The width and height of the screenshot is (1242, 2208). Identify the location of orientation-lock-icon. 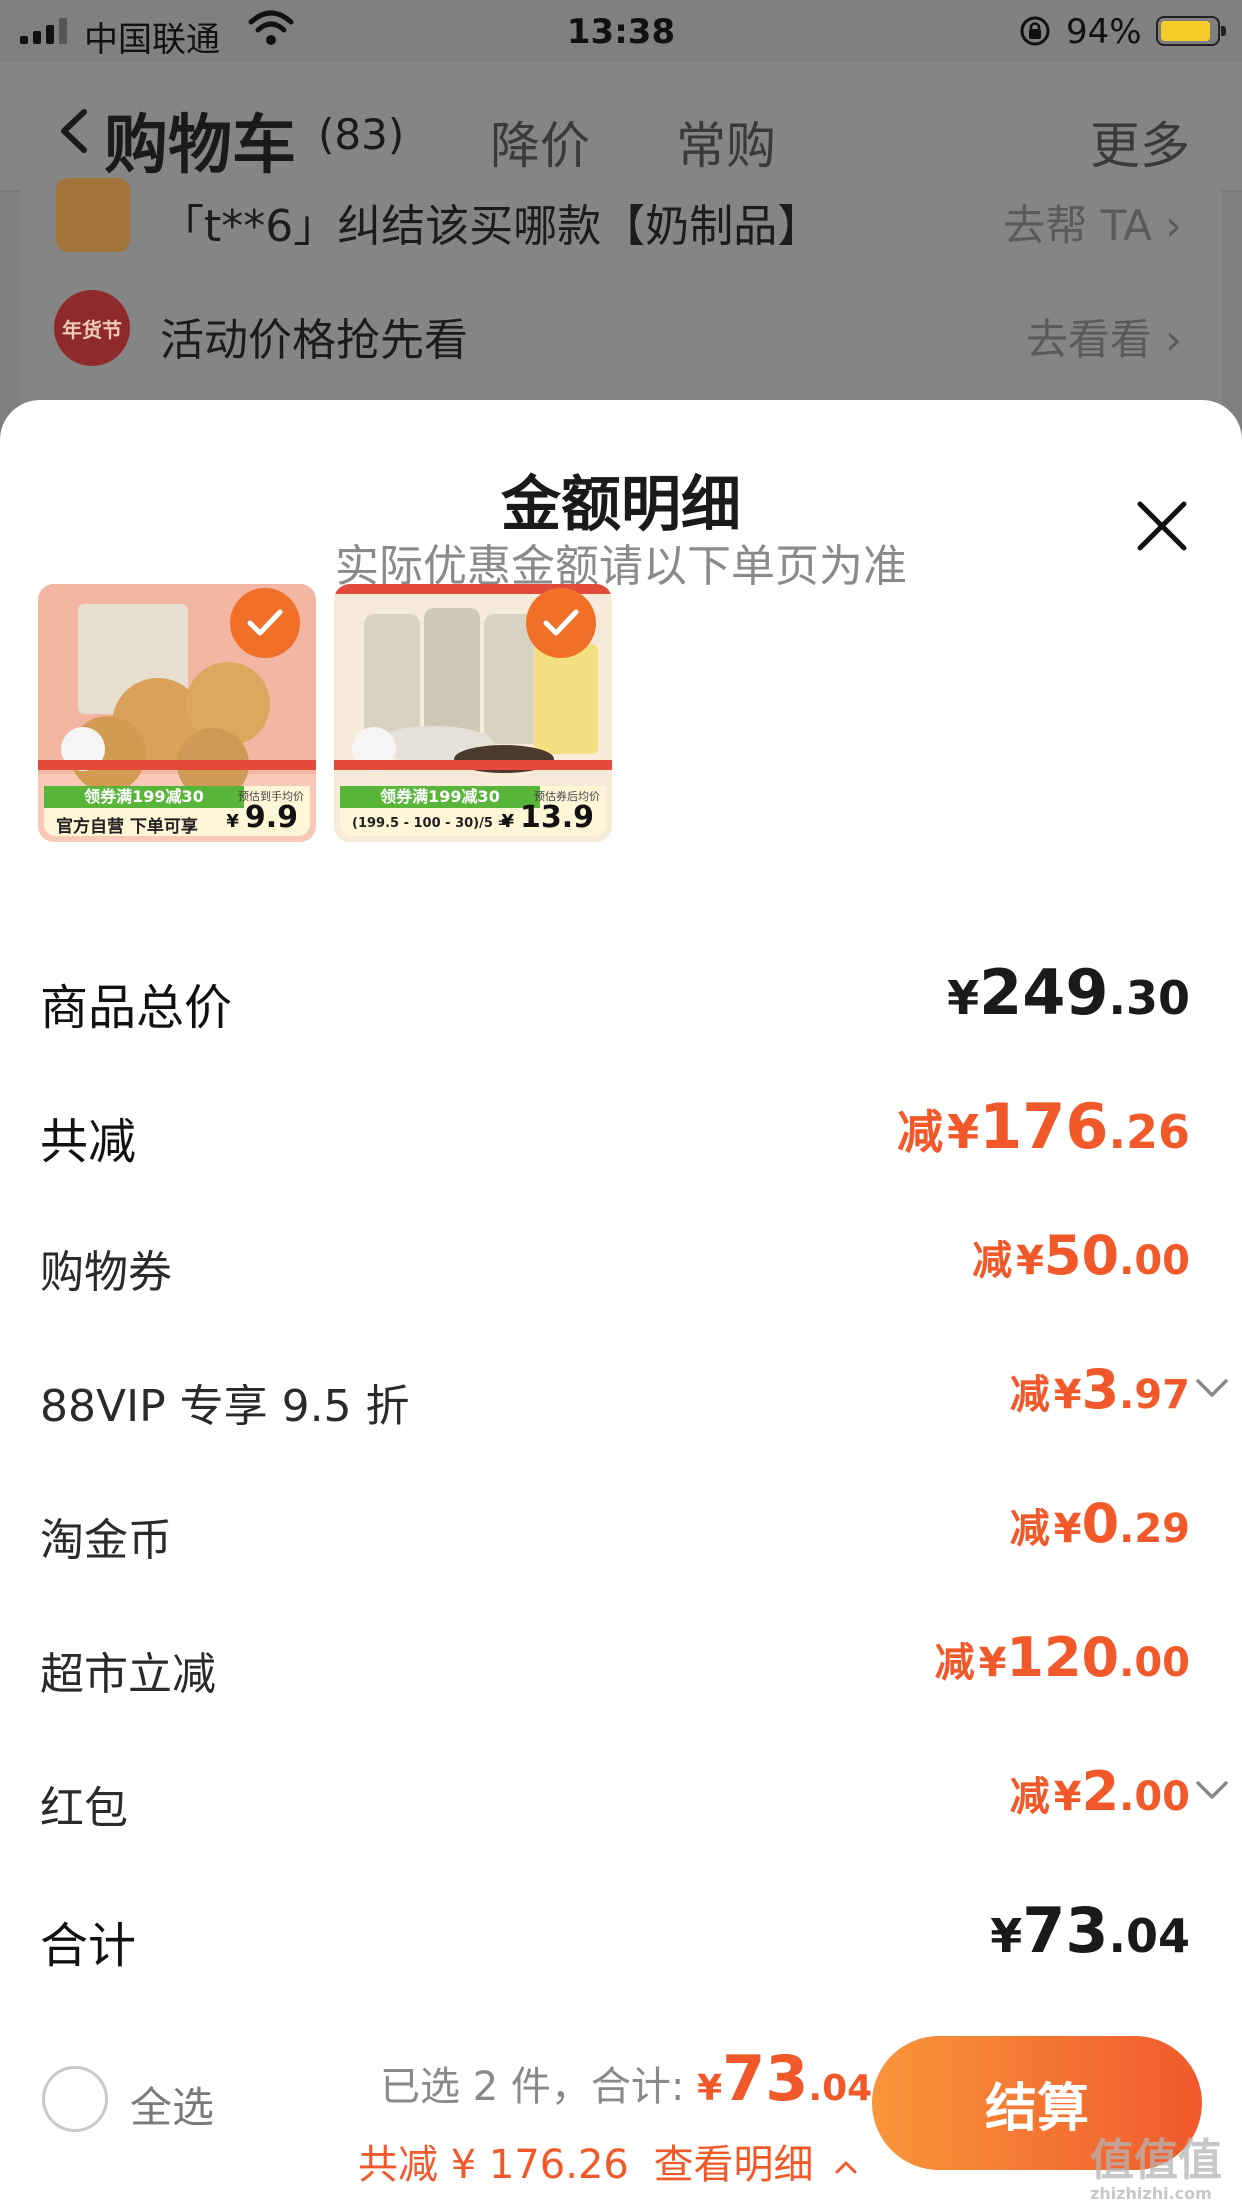
(1035, 31).